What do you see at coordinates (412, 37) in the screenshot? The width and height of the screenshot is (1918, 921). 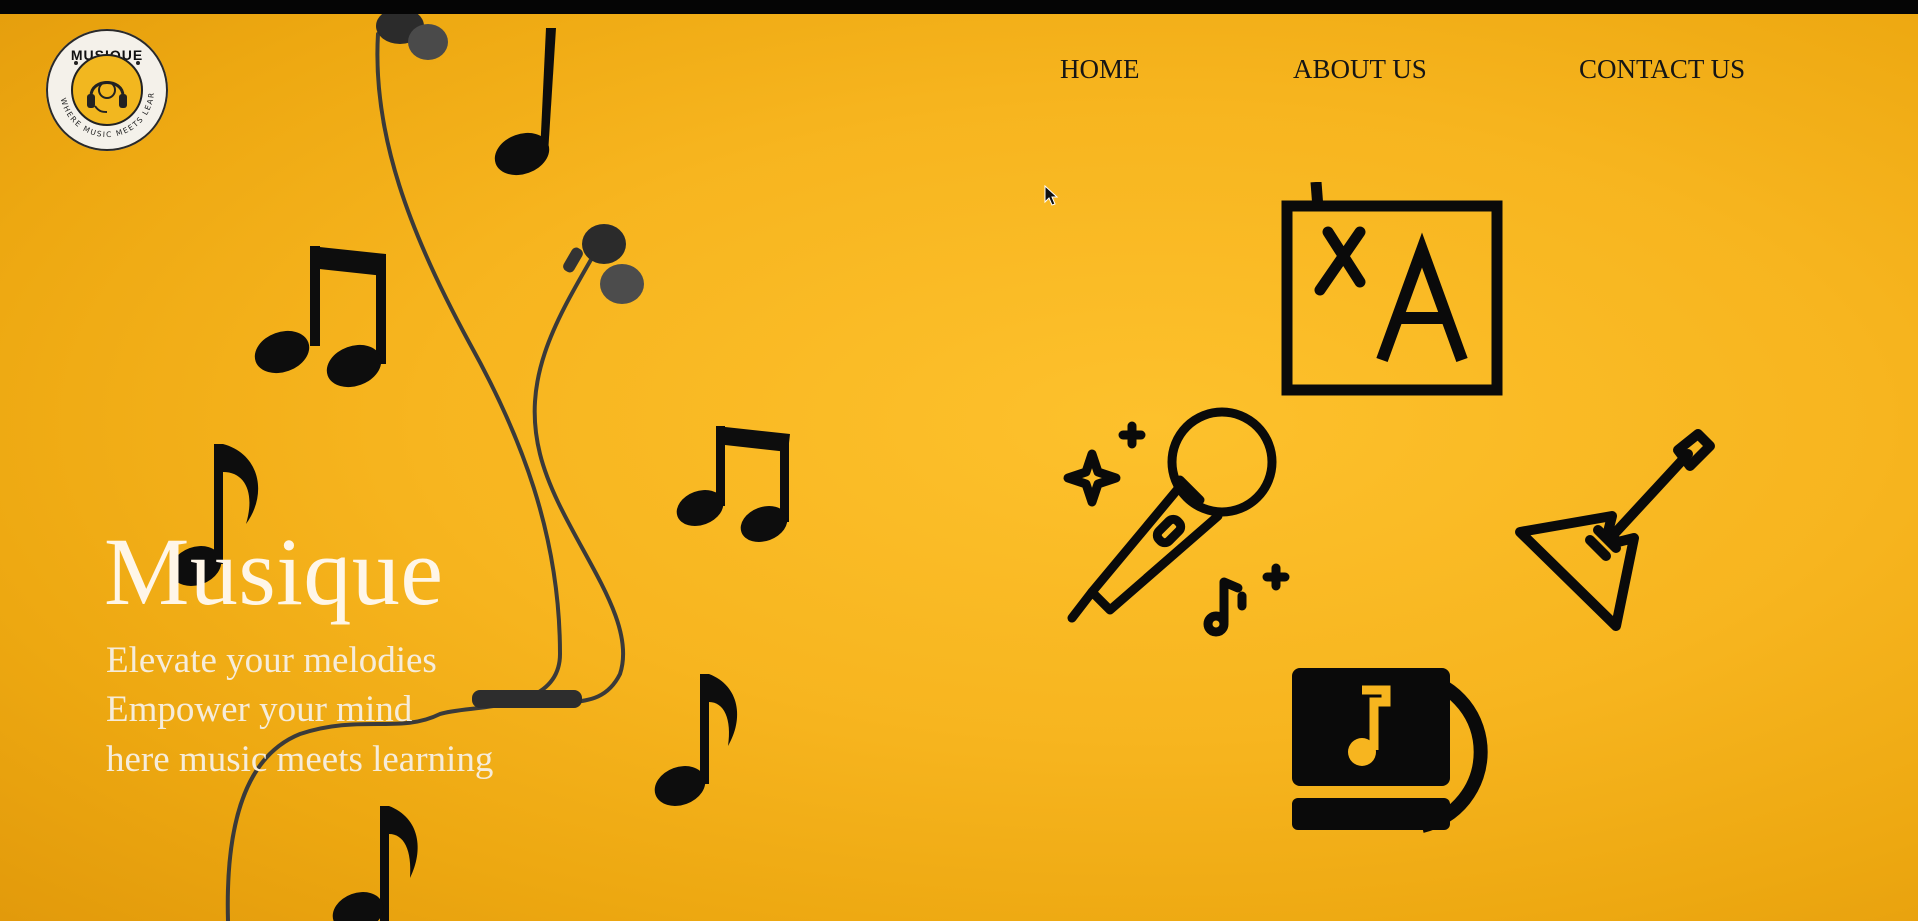 I see `earbud-left` at bounding box center [412, 37].